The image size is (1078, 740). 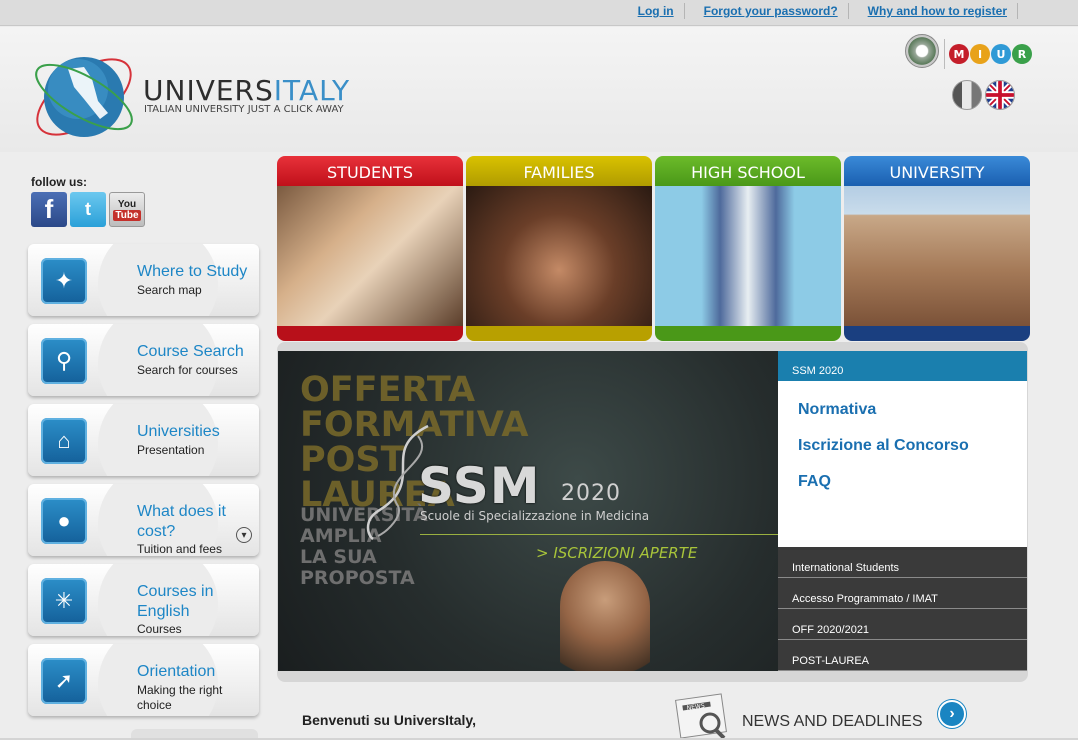 What do you see at coordinates (591, 493) in the screenshot?
I see `banner-year: 2020` at bounding box center [591, 493].